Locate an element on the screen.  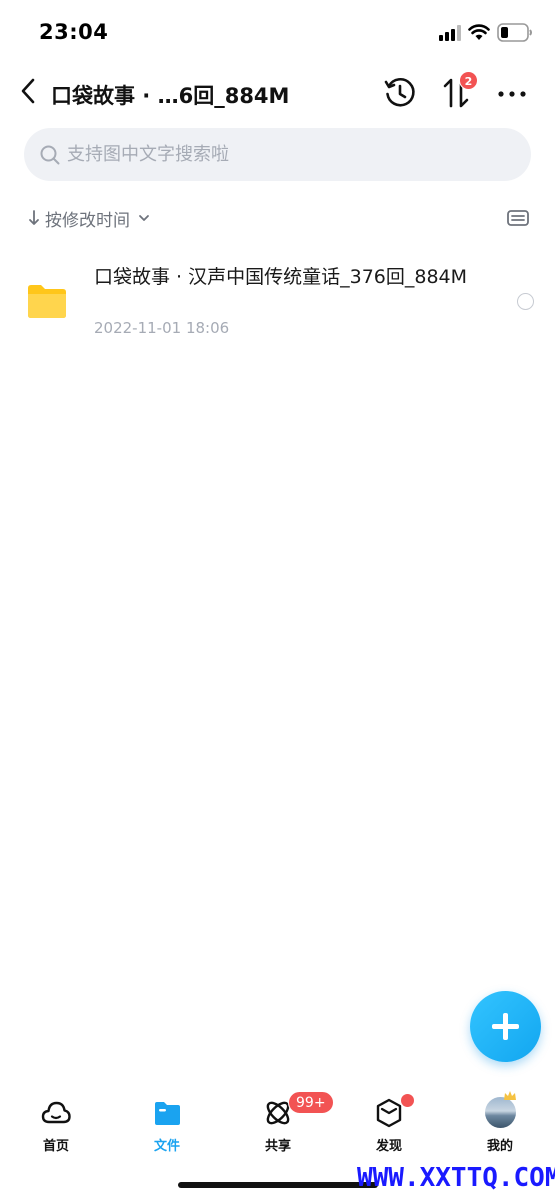
tab-discover-label: 发现 is located at coordinates (388, 1146).